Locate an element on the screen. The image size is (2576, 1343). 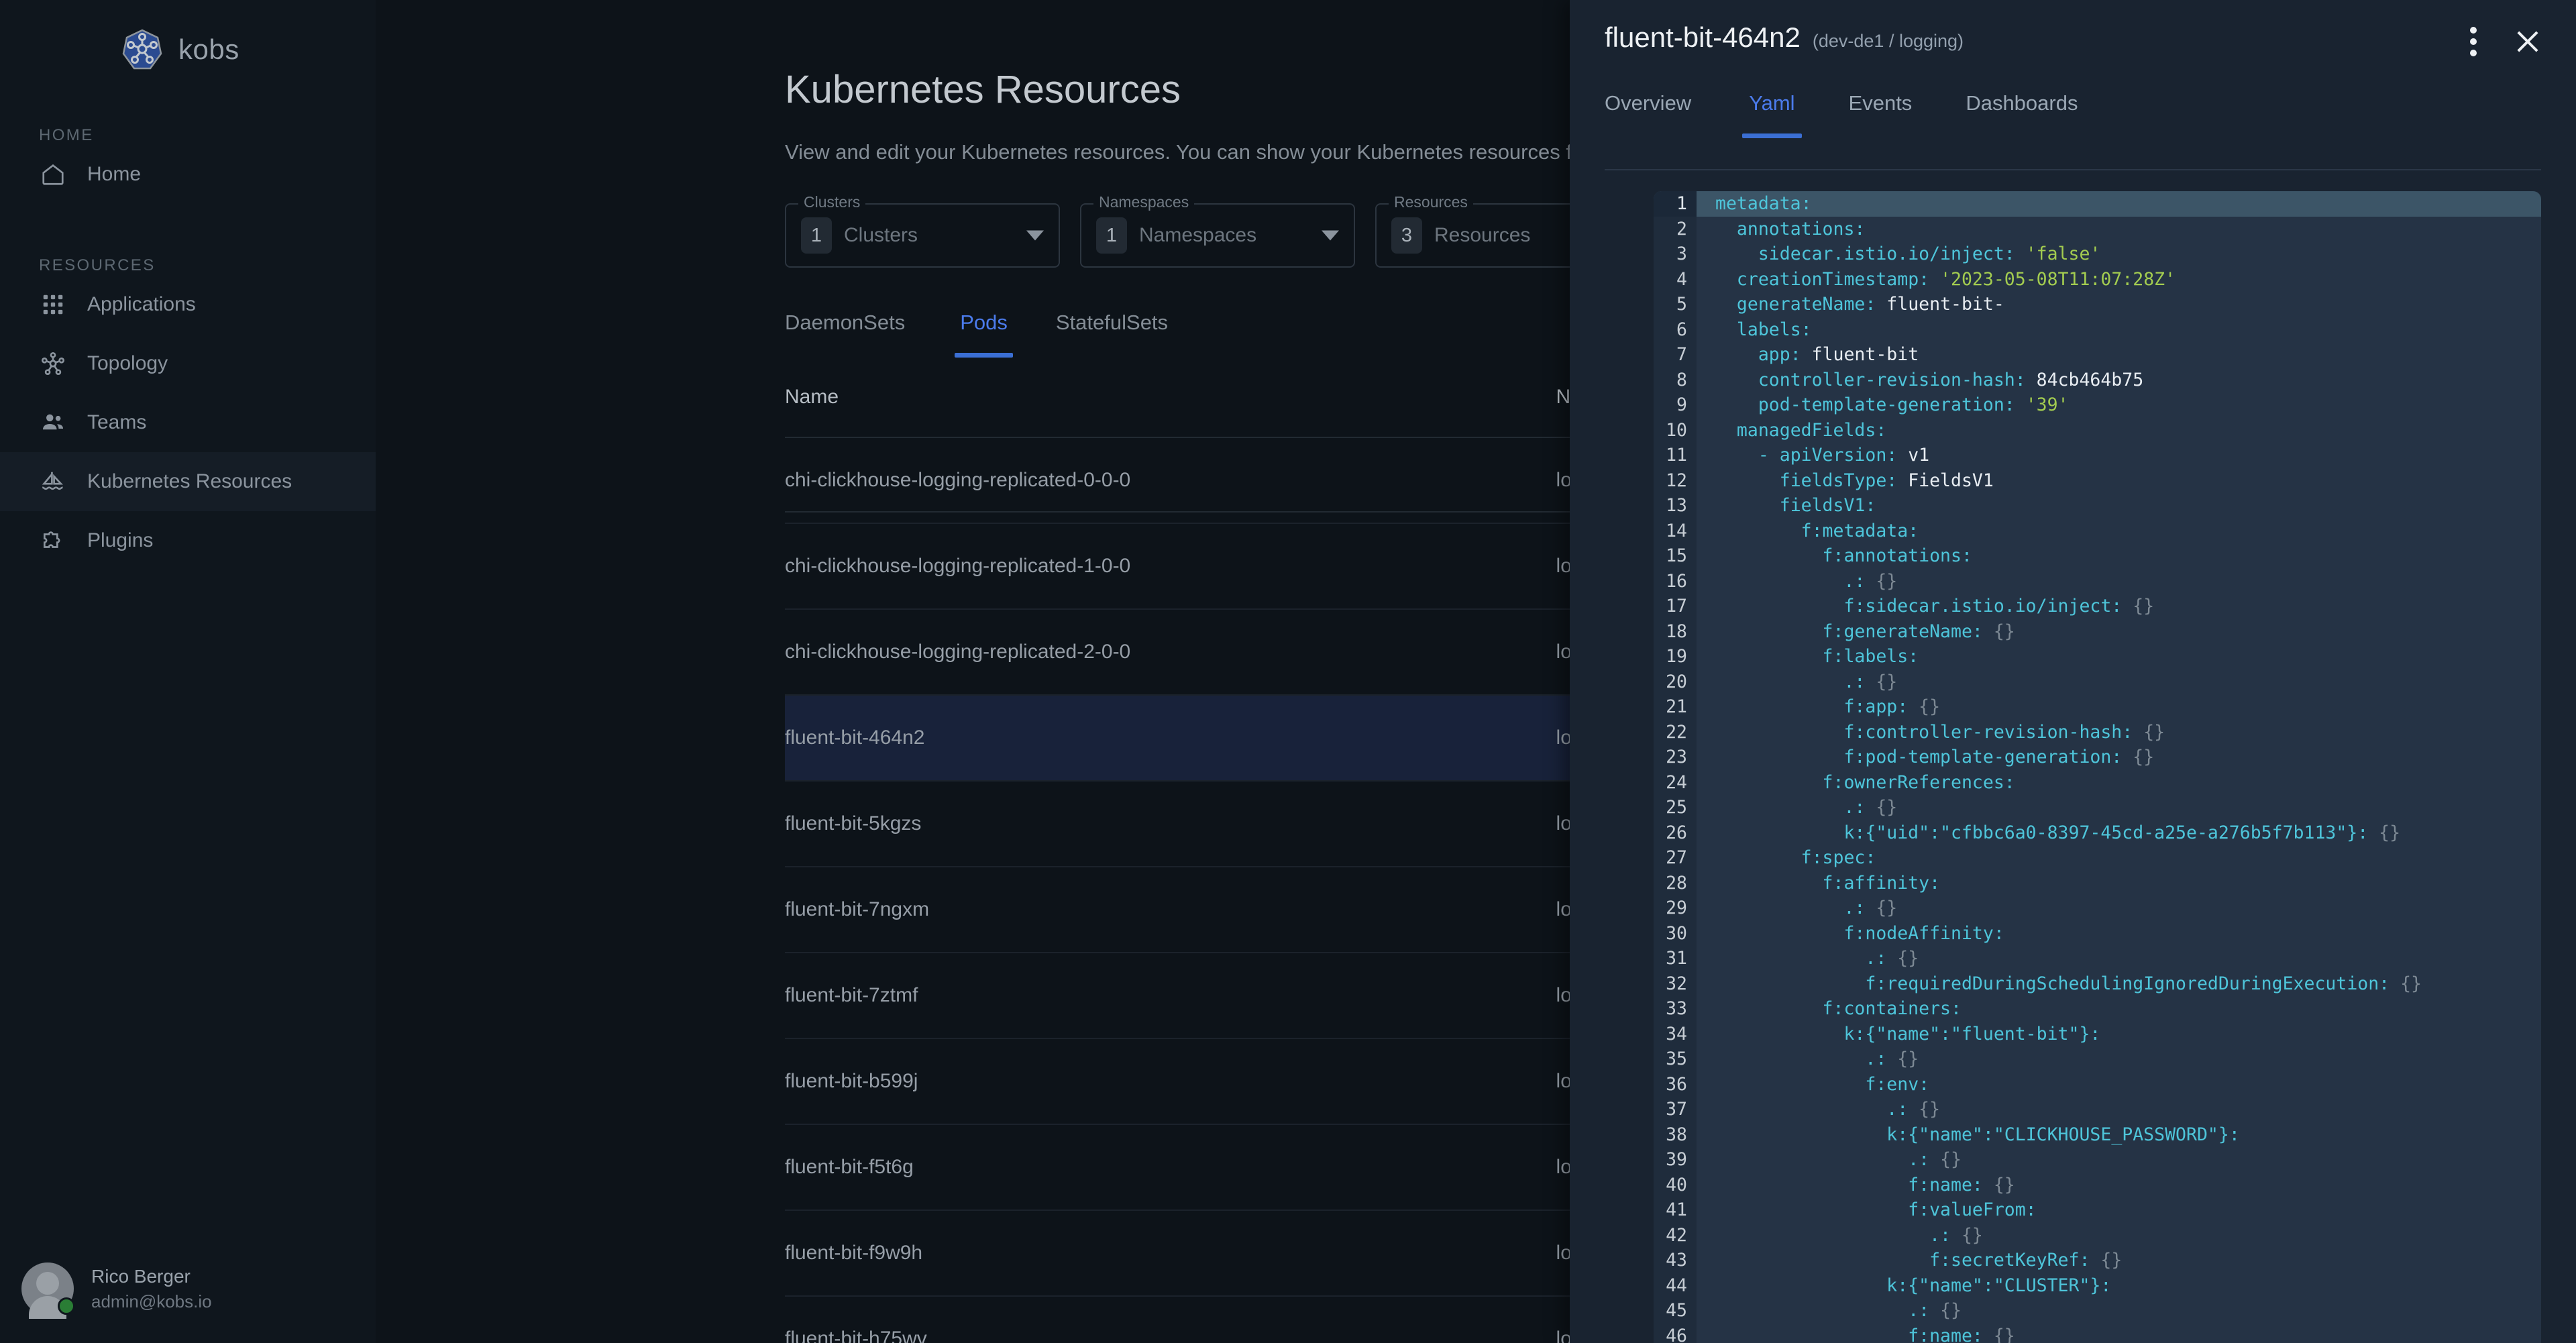
sidebar-item-teams: Teams is located at coordinates (188, 422).